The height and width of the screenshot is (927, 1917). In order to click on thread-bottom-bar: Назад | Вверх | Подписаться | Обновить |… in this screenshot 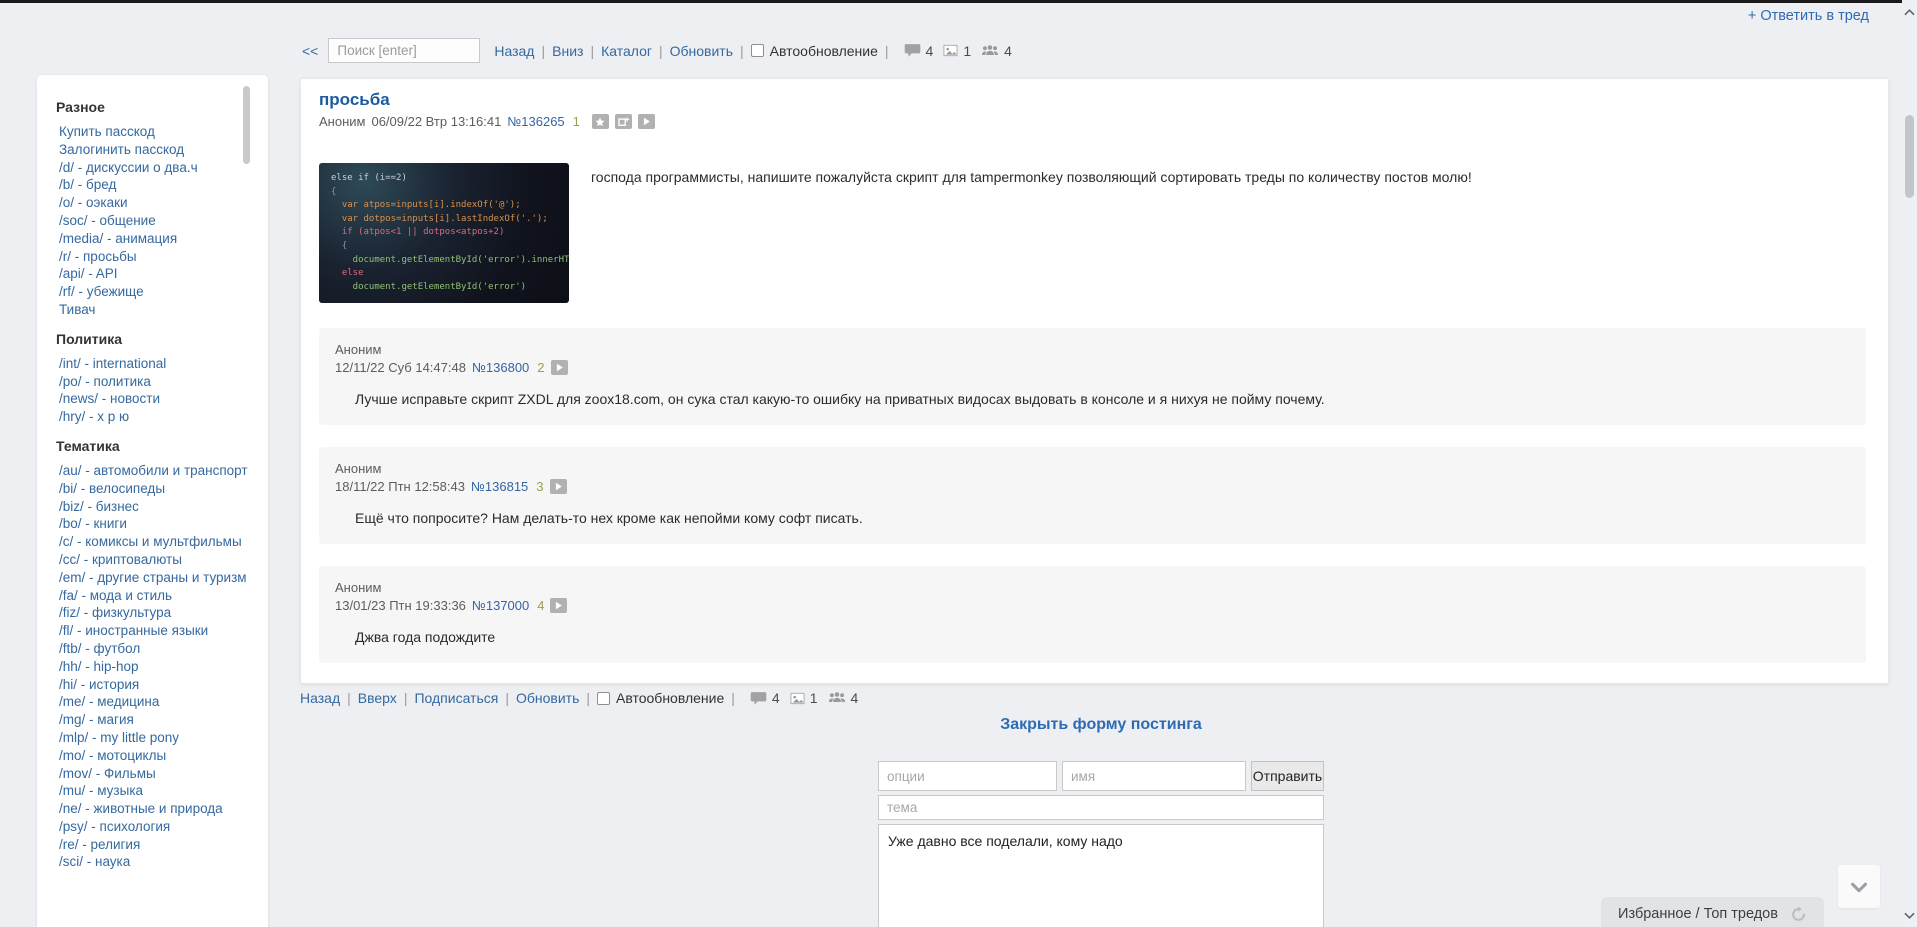, I will do `click(581, 698)`.